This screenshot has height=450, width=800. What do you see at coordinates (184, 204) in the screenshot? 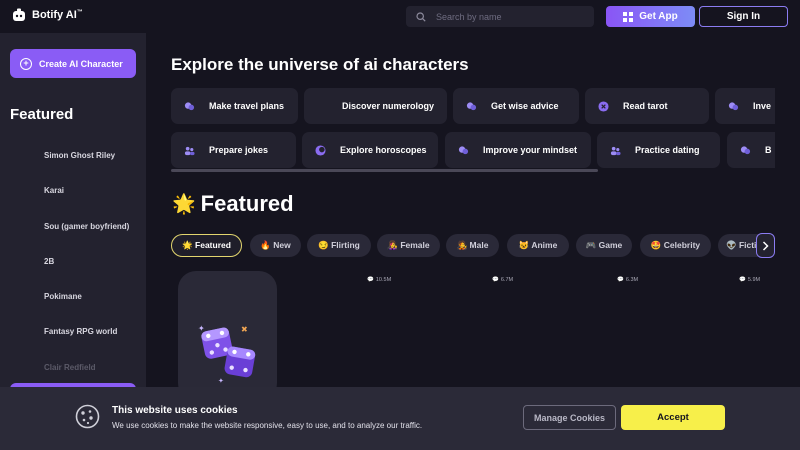
I see `star-icon: 🌟` at bounding box center [184, 204].